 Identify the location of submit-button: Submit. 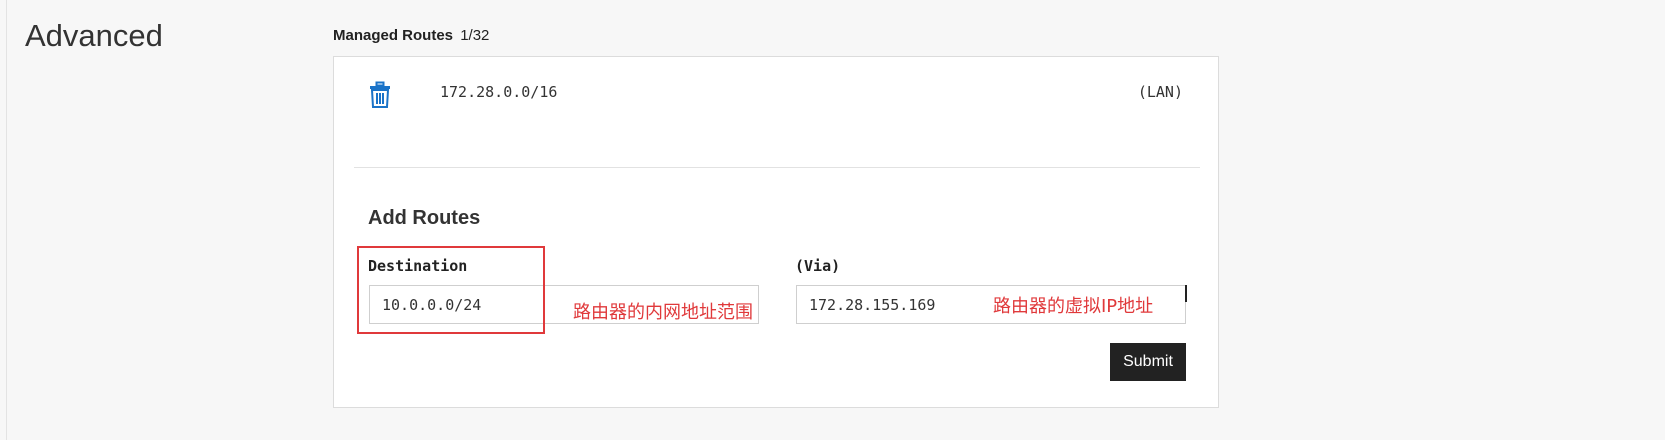
(1148, 362).